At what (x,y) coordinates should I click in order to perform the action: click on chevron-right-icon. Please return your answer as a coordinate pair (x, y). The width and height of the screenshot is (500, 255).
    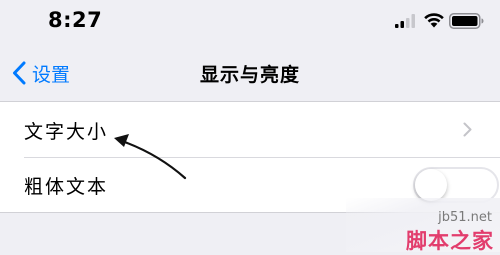
    Looking at the image, I should click on (467, 129).